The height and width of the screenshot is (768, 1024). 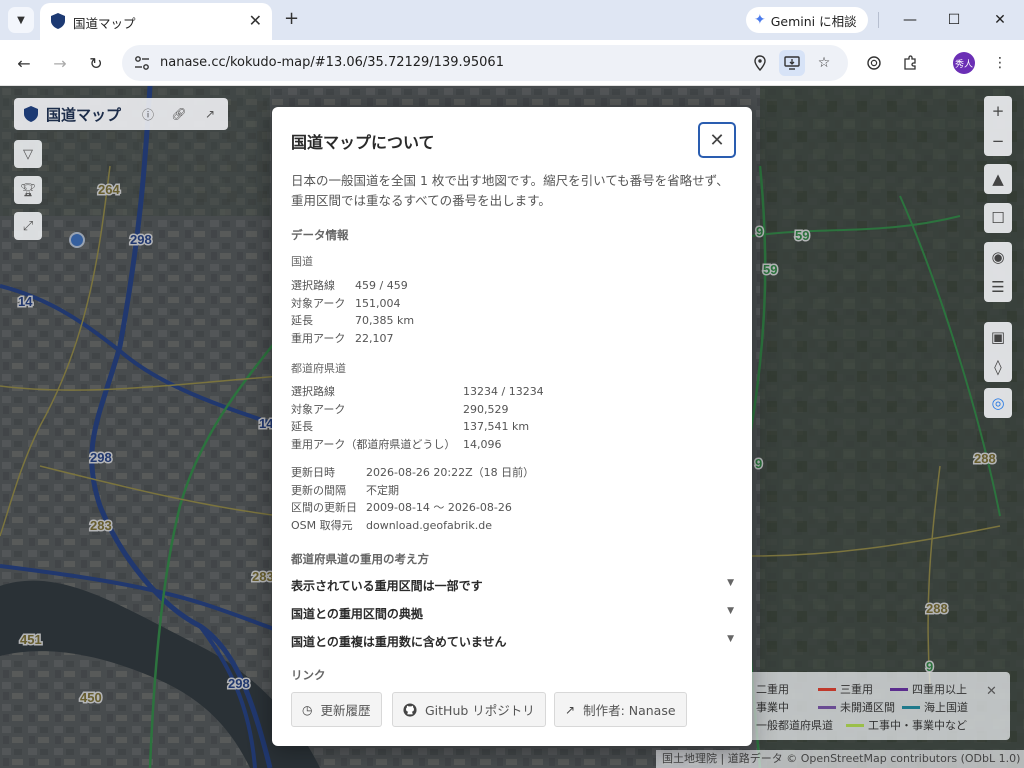 I want to click on more-menu-icon: ⋮, so click(x=1000, y=63).